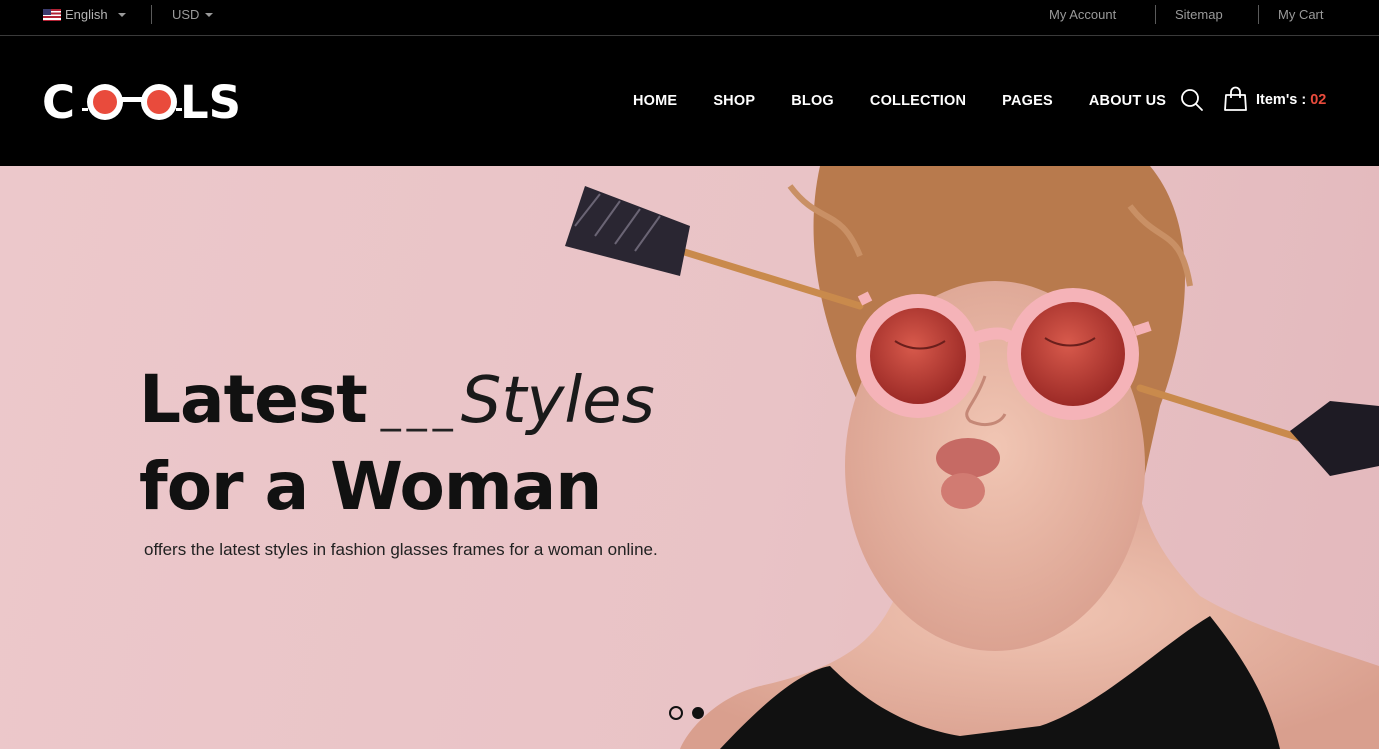 This screenshot has height=749, width=1379. What do you see at coordinates (689, 18) in the screenshot?
I see `top-bar: English USD My Account Sitemap My Cart` at bounding box center [689, 18].